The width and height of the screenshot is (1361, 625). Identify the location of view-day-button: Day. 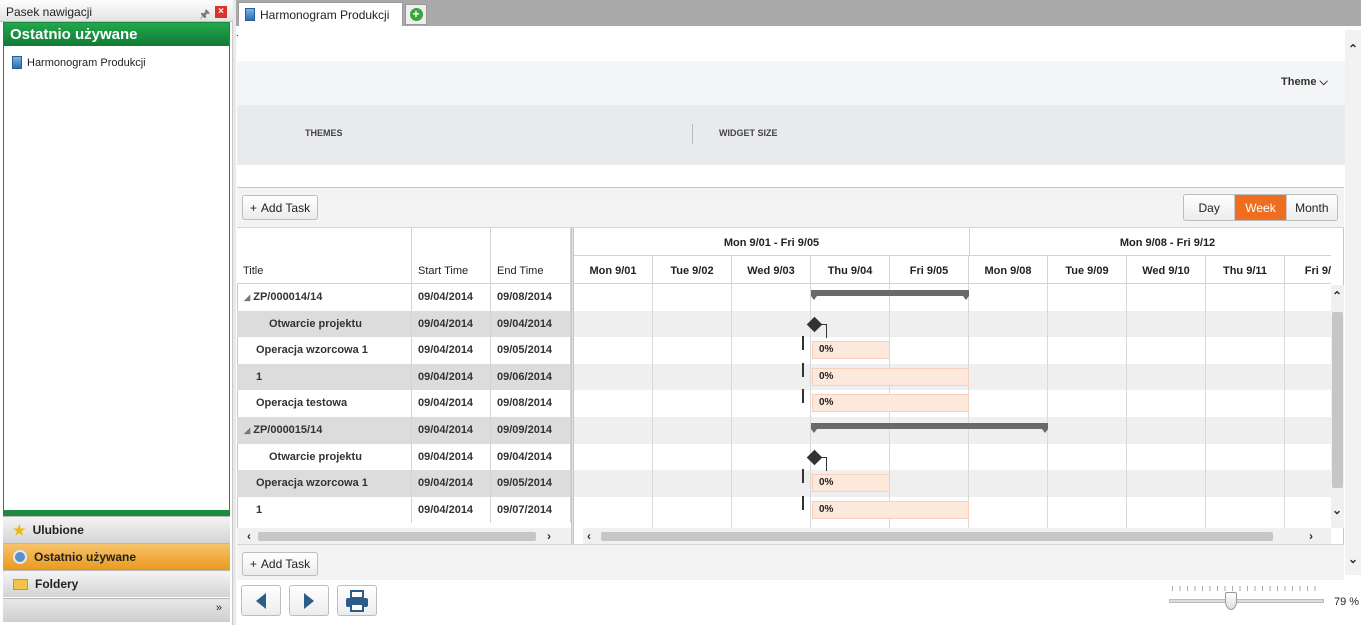
(1210, 207).